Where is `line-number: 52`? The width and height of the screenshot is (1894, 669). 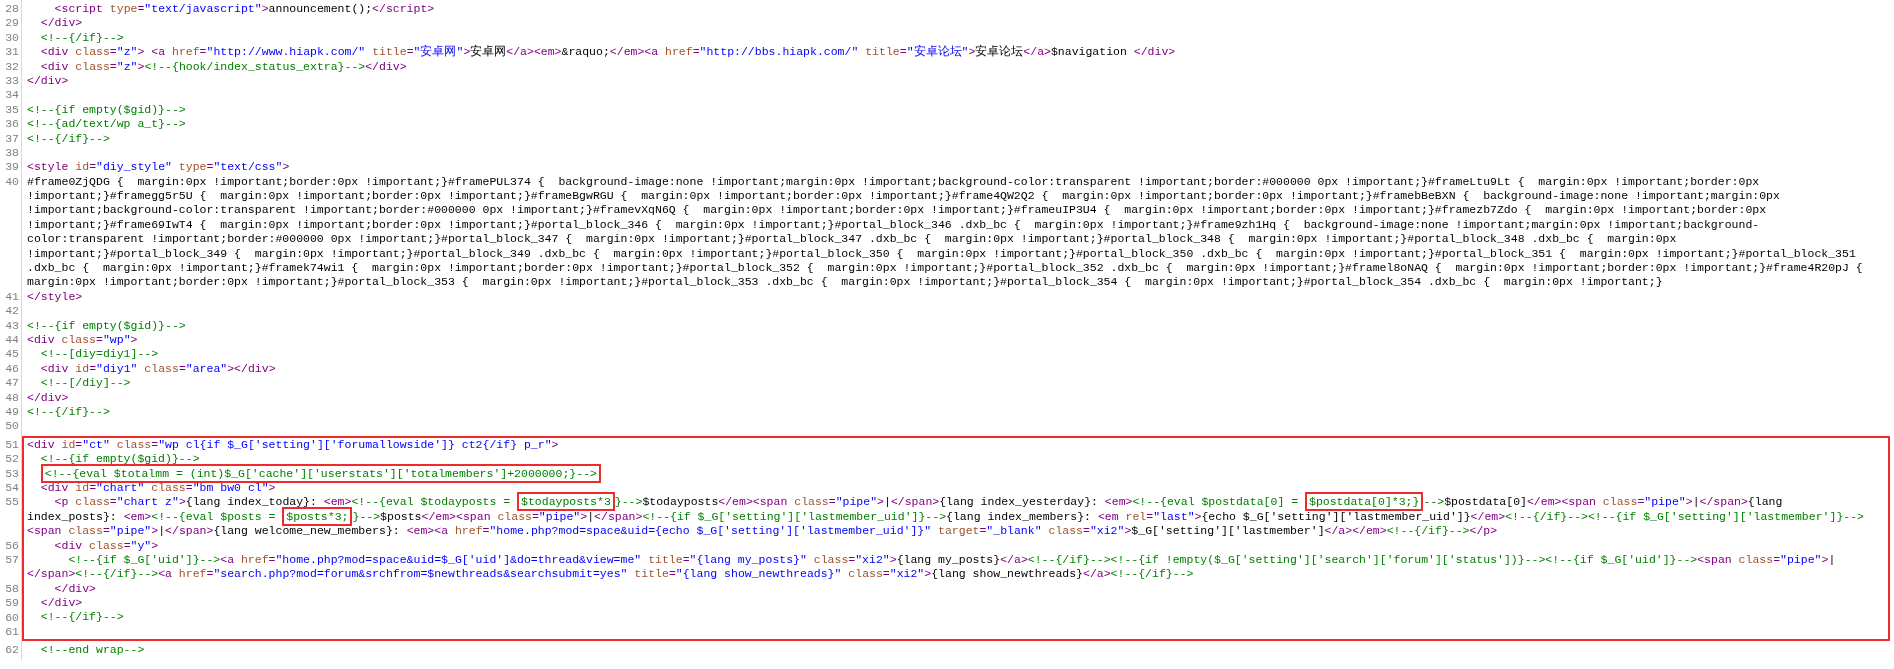
line-number: 52 is located at coordinates (12, 459).